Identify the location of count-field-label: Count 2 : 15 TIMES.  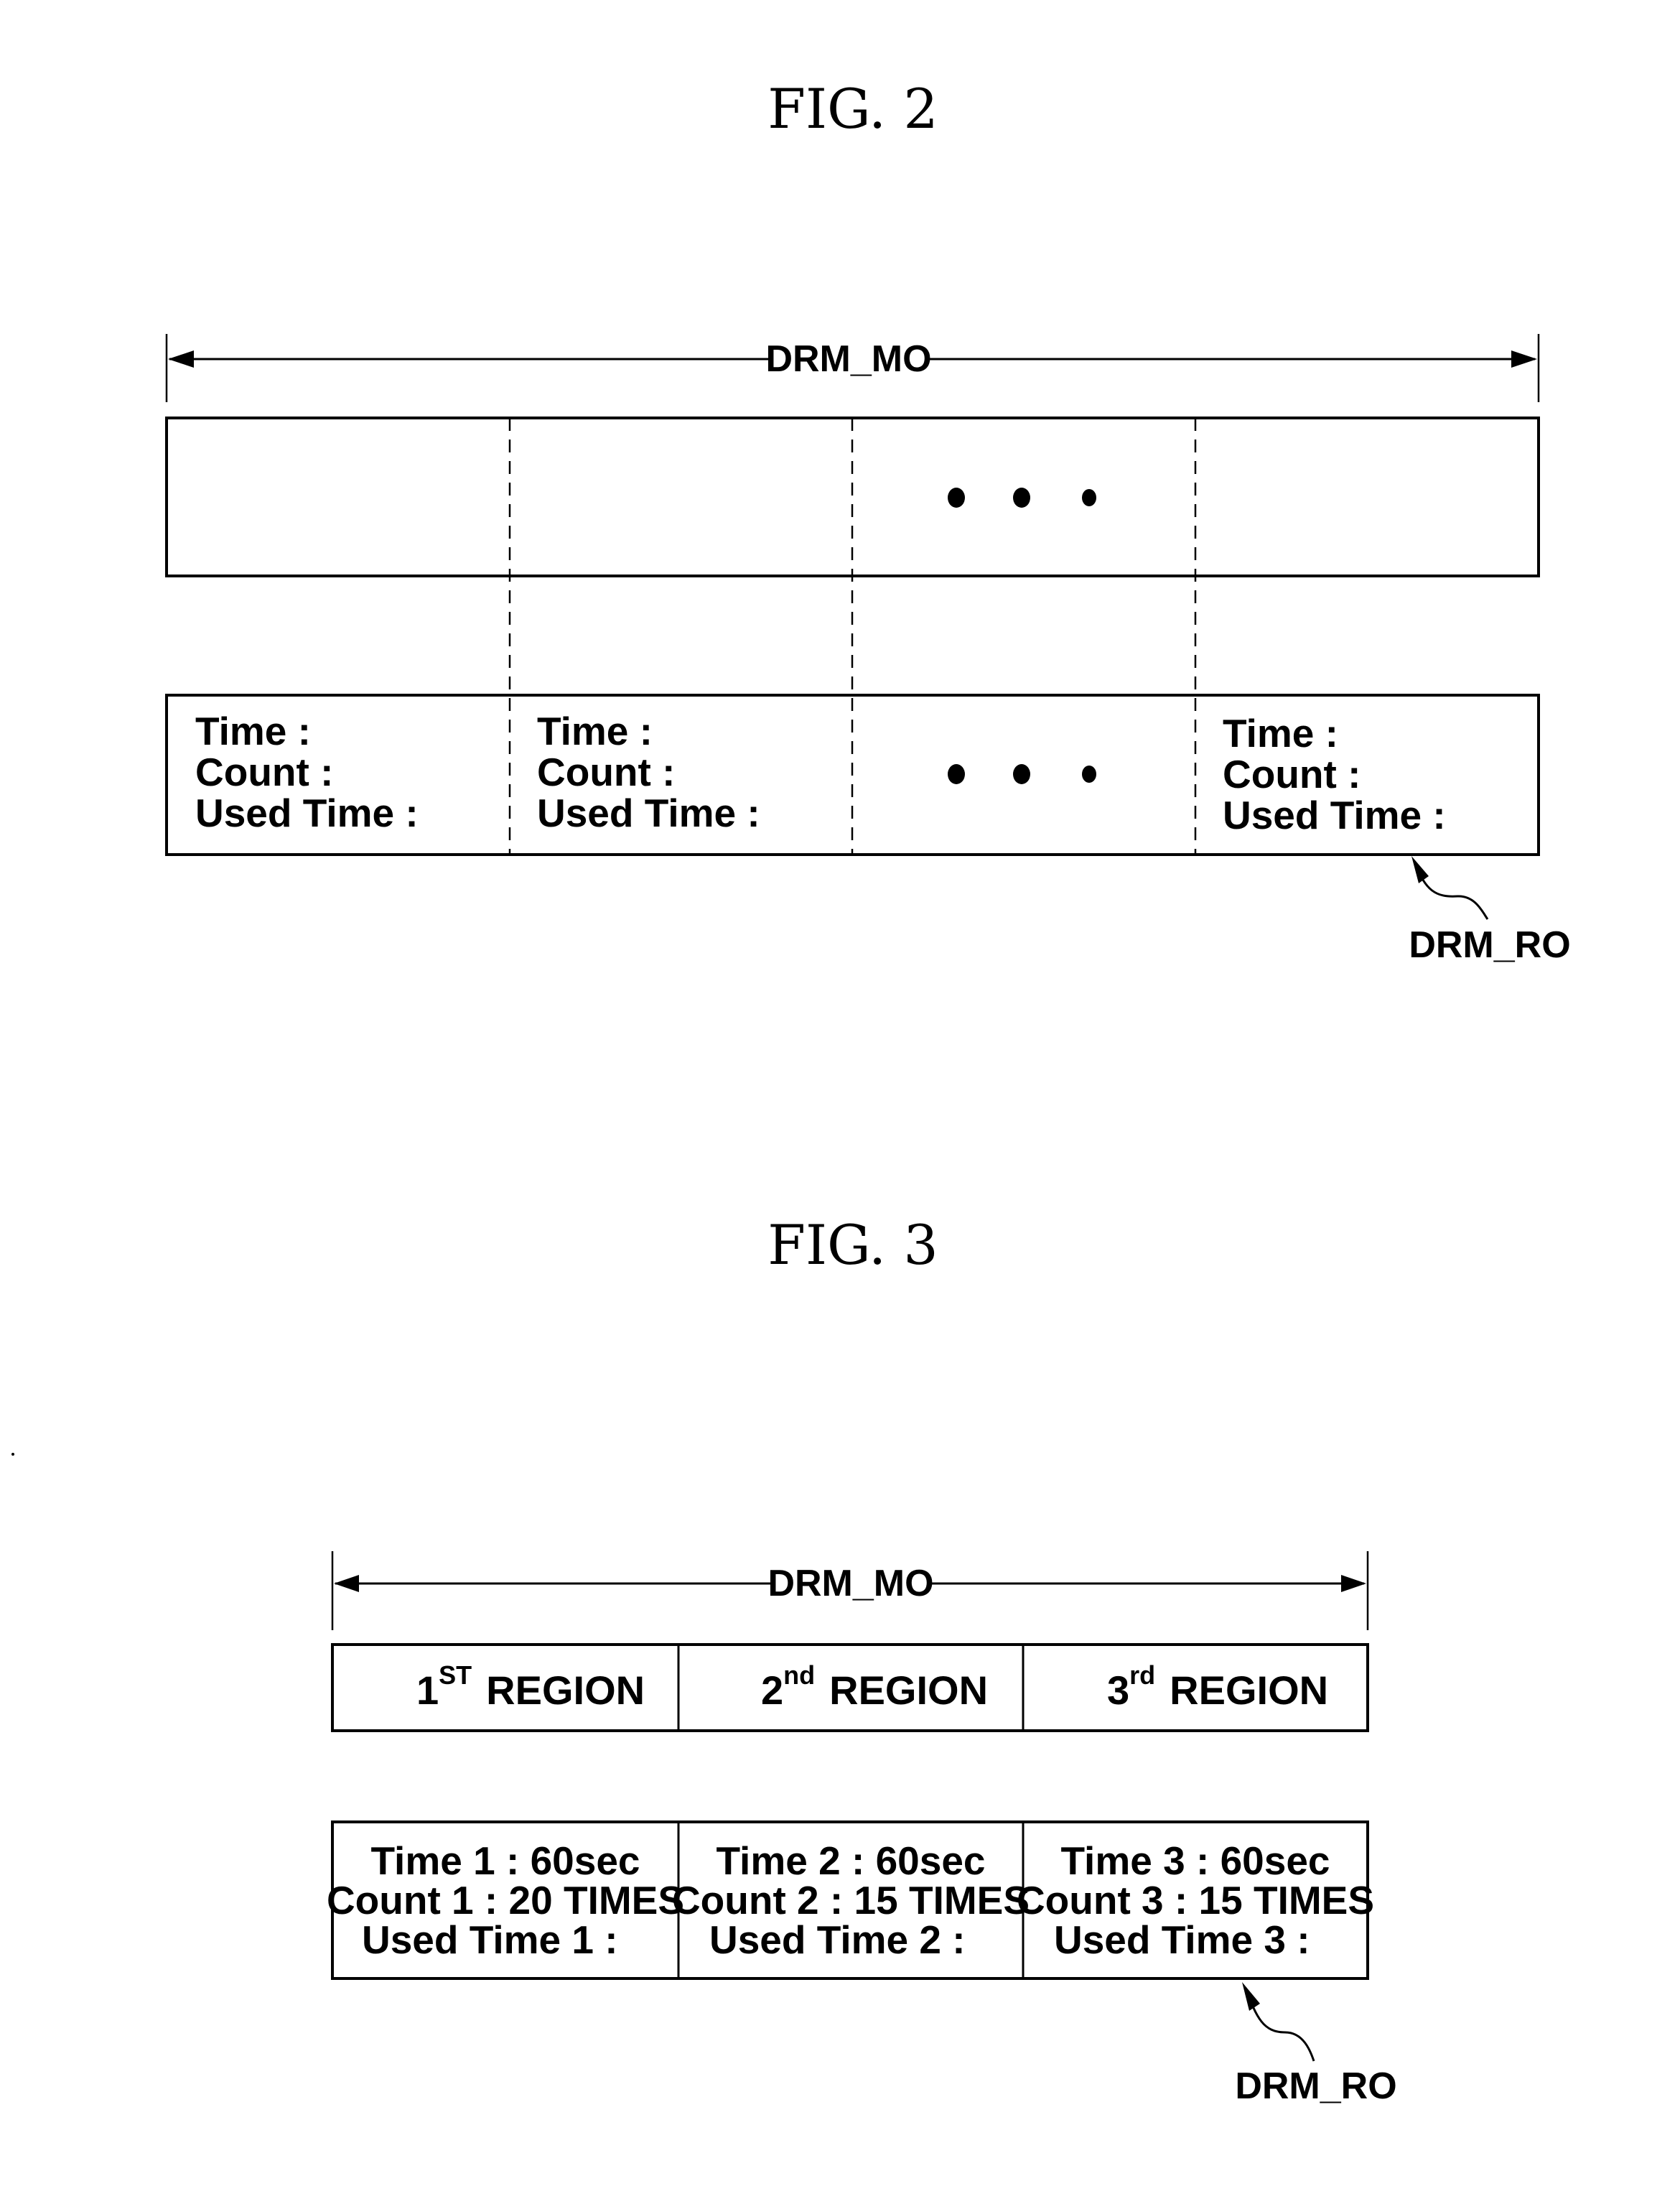
(851, 1900).